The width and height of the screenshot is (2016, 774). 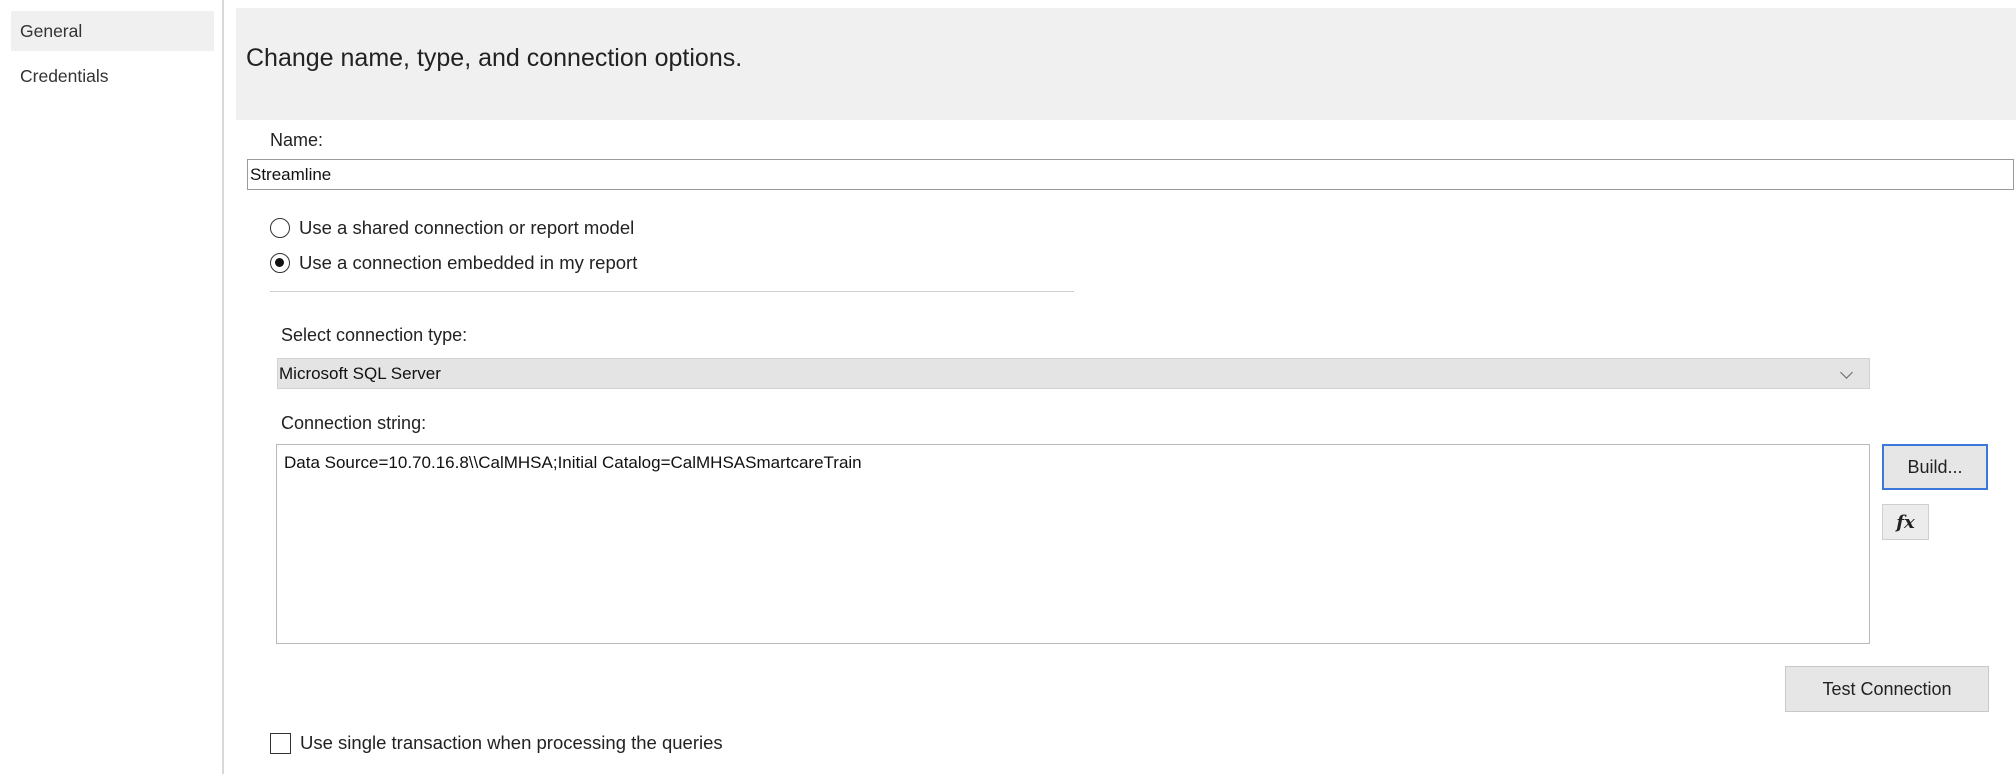 What do you see at coordinates (468, 262) in the screenshot?
I see `embedded-connection-label: Use a connection embedded in my report` at bounding box center [468, 262].